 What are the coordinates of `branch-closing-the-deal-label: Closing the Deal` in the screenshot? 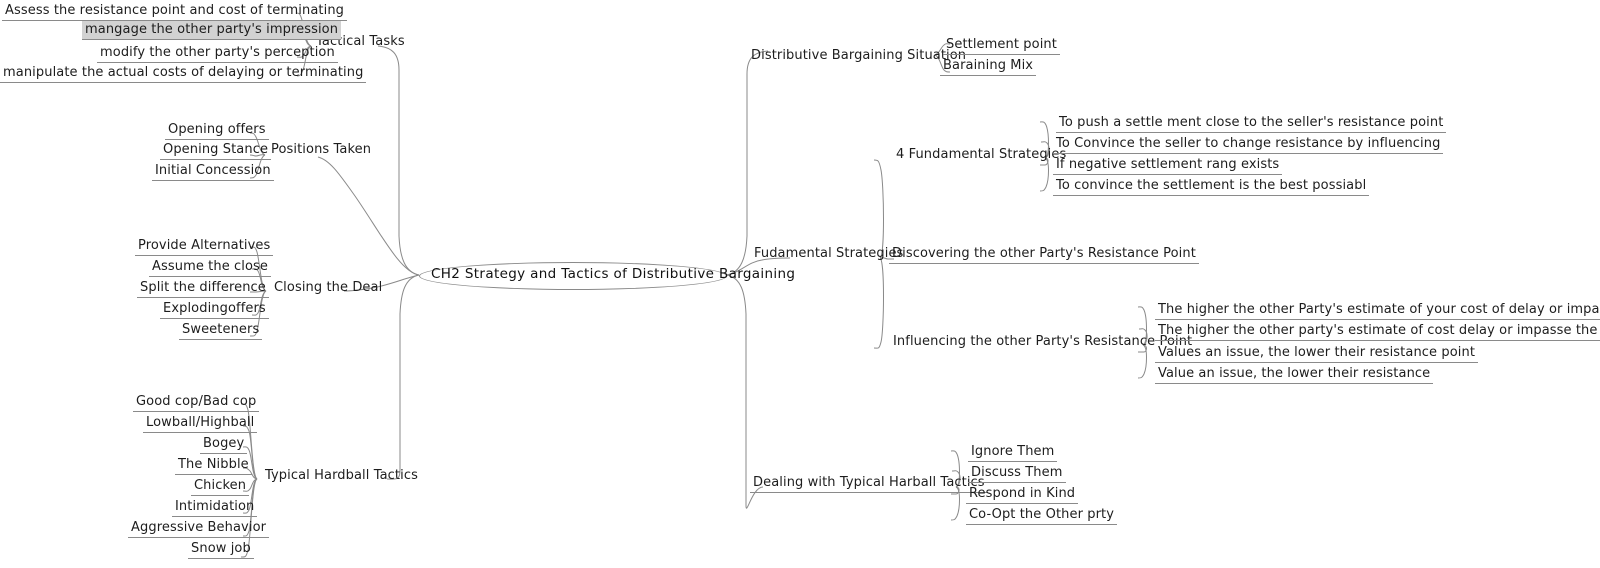 It's located at (328, 287).